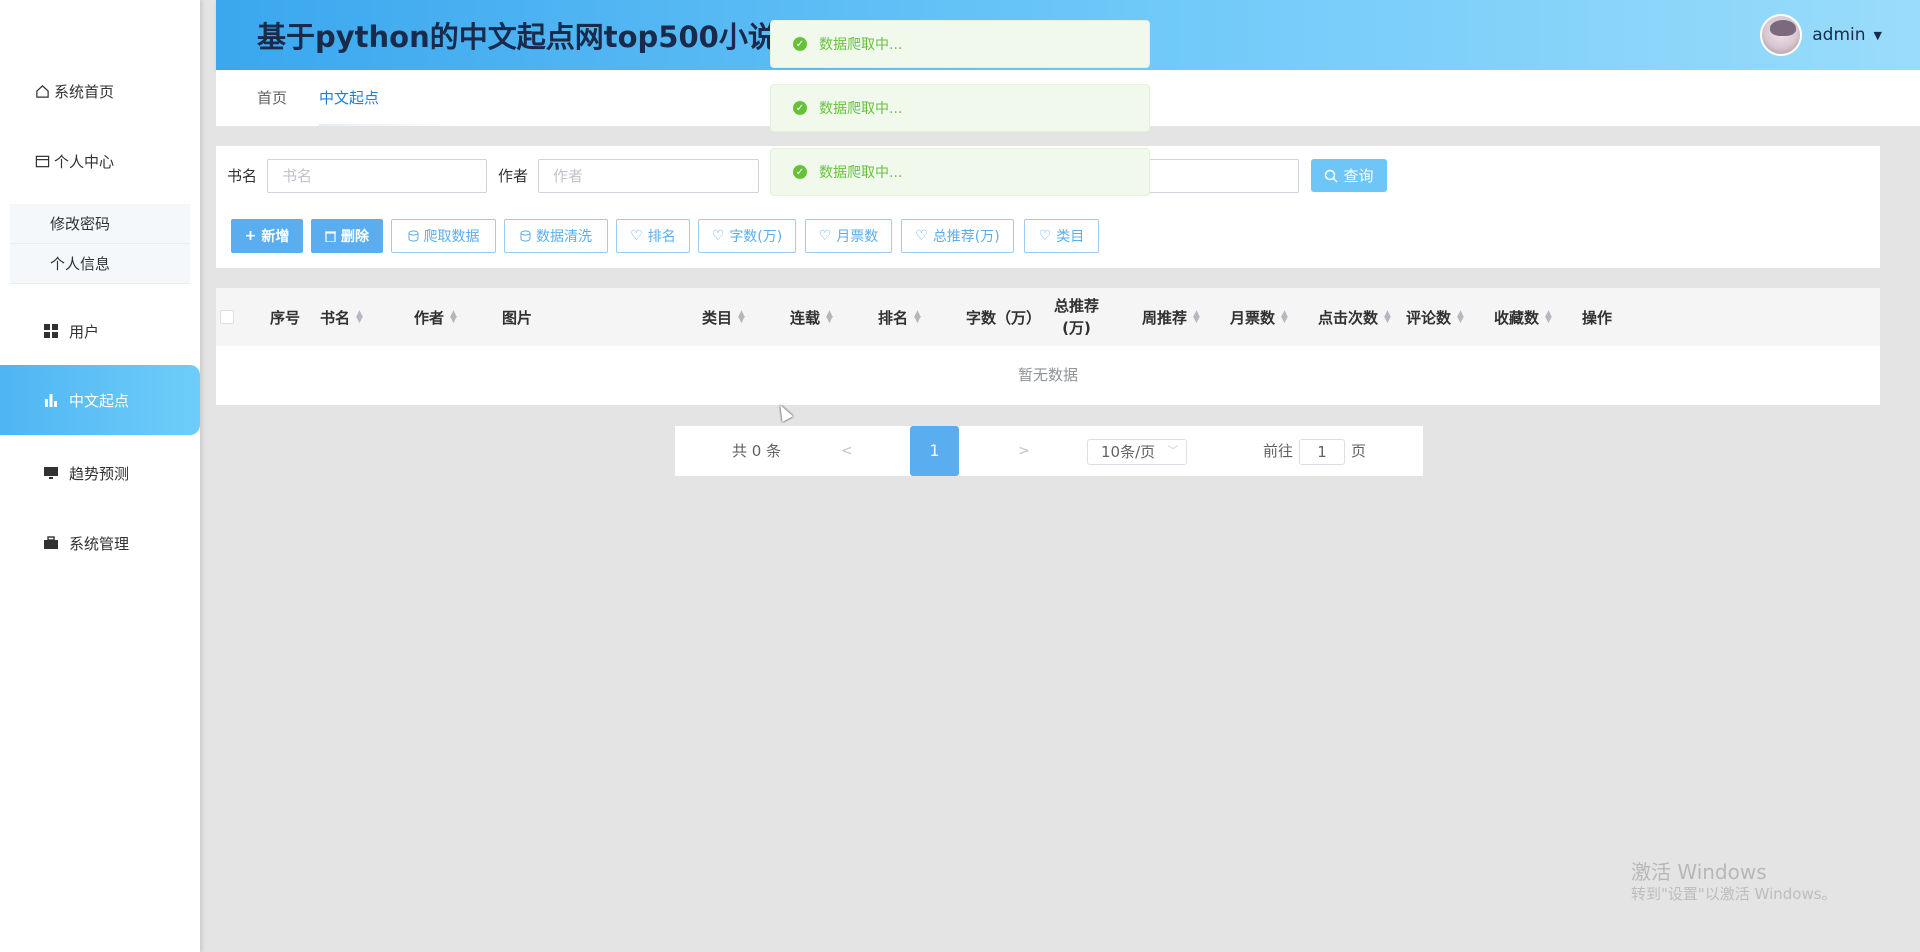  I want to click on page-size-select: 10条/页 ﹀, so click(1137, 452).